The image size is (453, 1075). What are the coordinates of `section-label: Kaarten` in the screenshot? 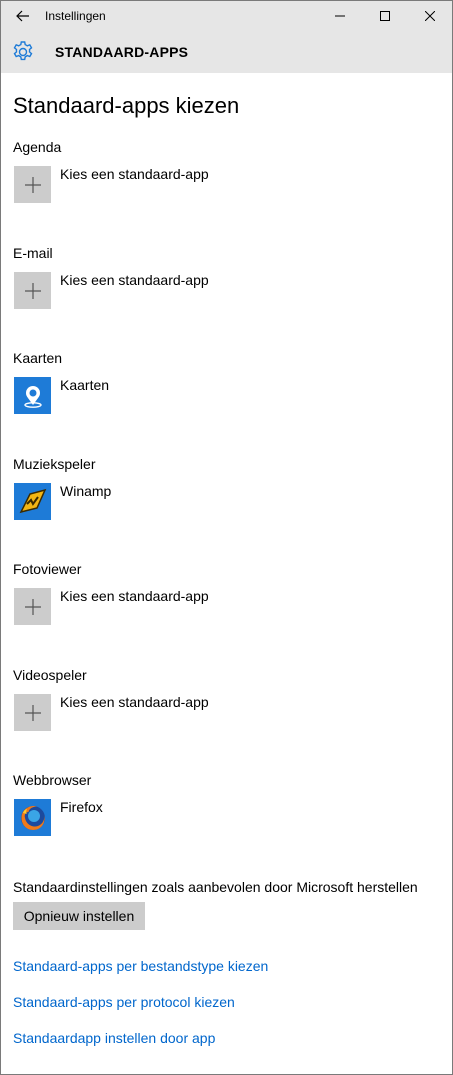 It's located at (38, 358).